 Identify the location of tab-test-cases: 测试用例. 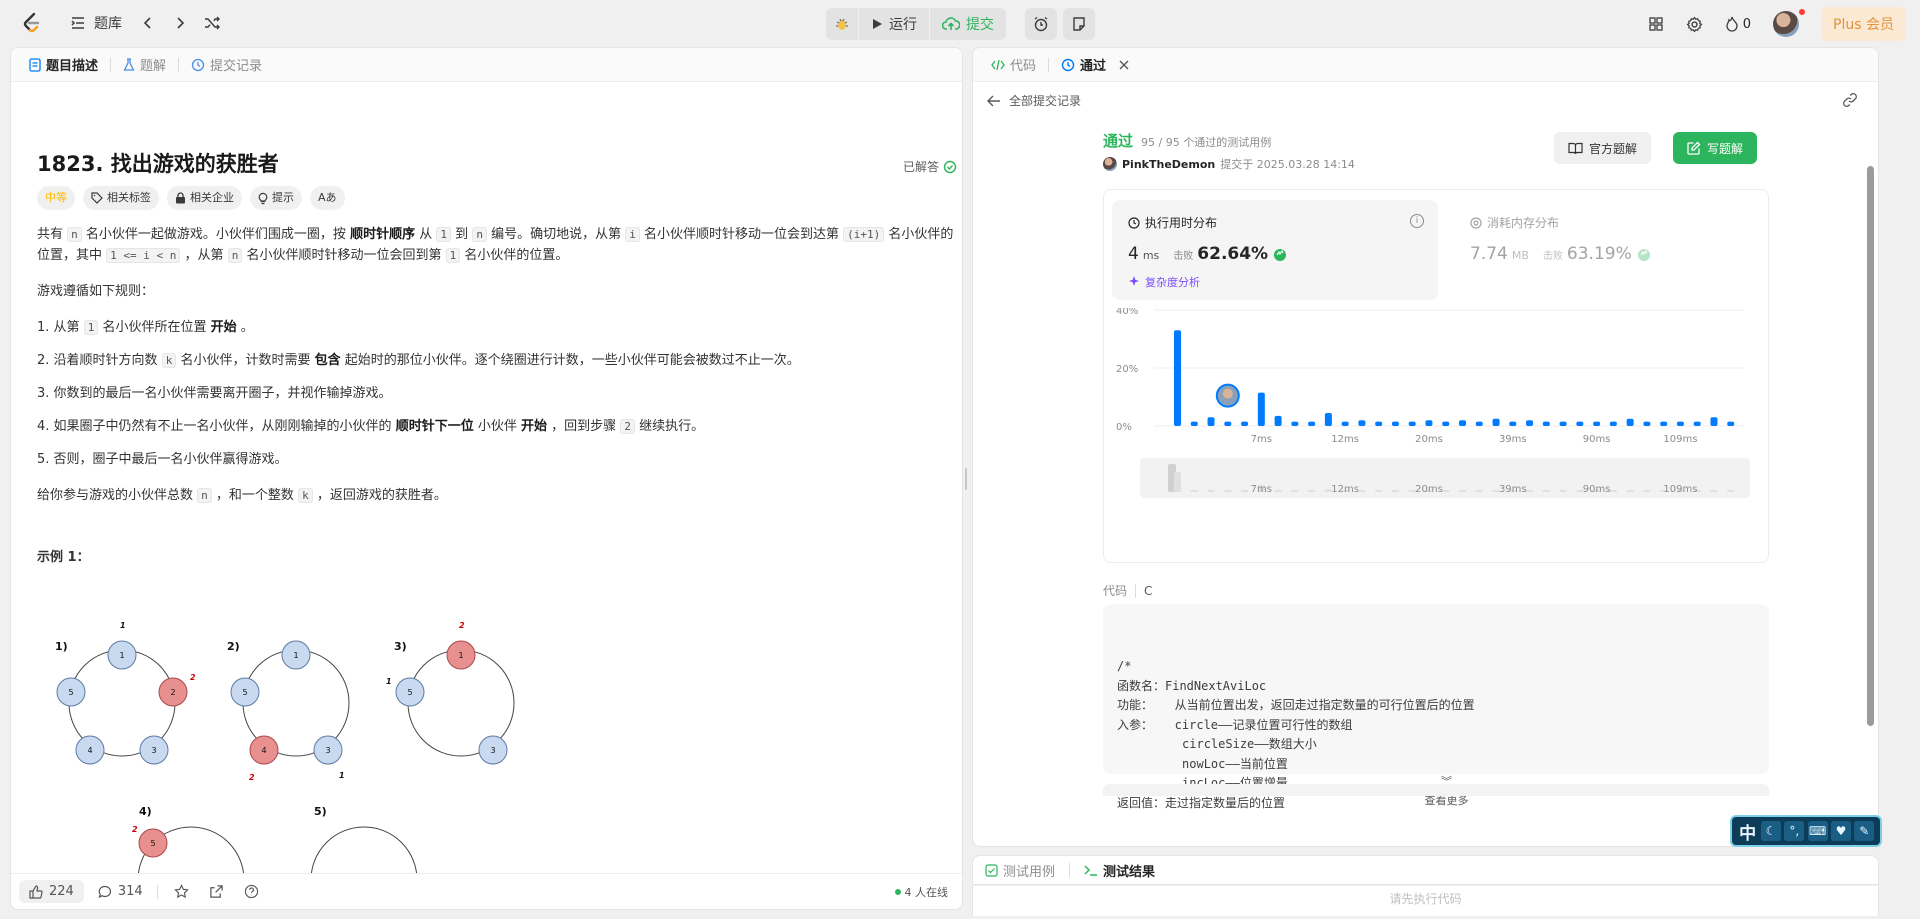
(1020, 870).